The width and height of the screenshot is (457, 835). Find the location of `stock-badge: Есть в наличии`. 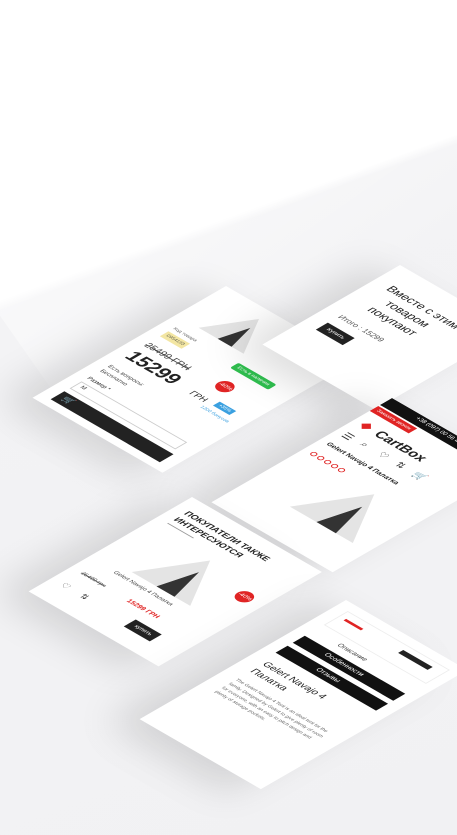

stock-badge: Есть в наличии is located at coordinates (253, 376).